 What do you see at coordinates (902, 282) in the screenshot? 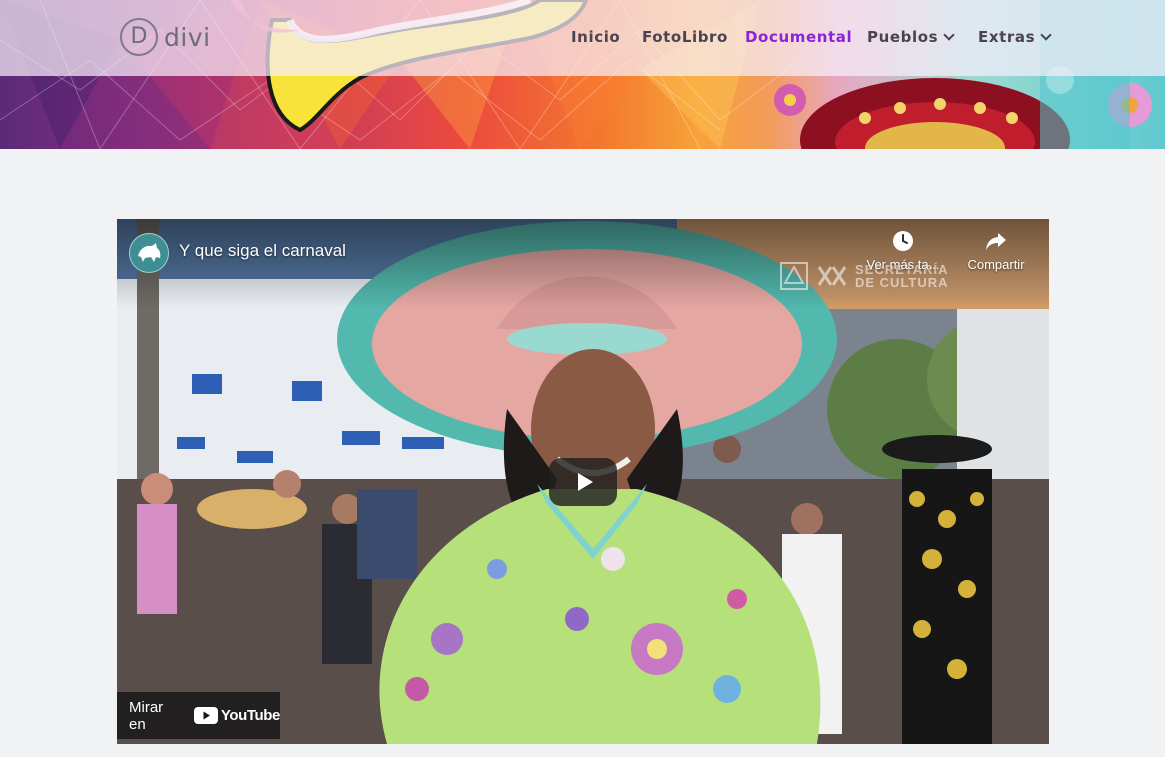
I see `watermark-line-2: DE CULTURA` at bounding box center [902, 282].